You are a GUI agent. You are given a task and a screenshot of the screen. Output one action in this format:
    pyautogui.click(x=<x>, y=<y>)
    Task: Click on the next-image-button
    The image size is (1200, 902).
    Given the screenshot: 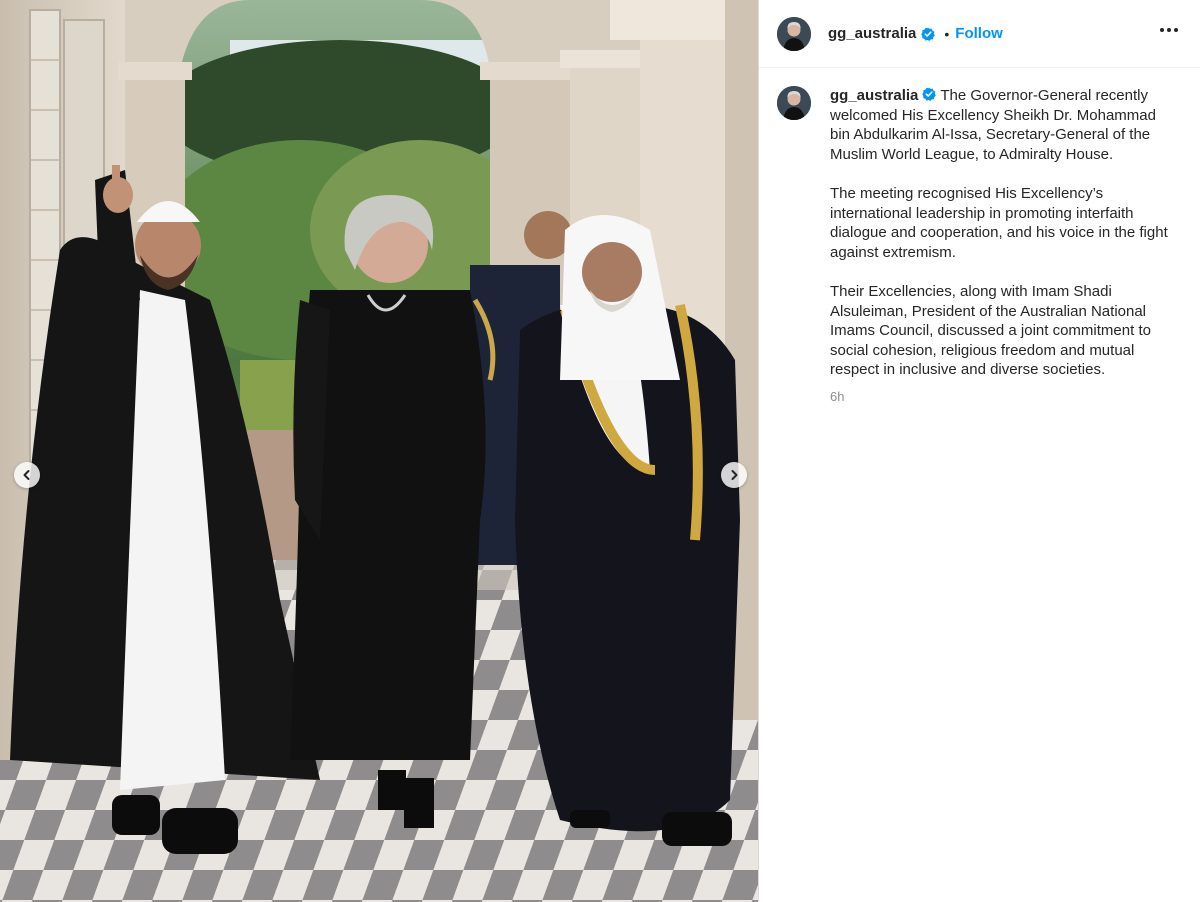 What is the action you would take?
    pyautogui.click(x=734, y=475)
    